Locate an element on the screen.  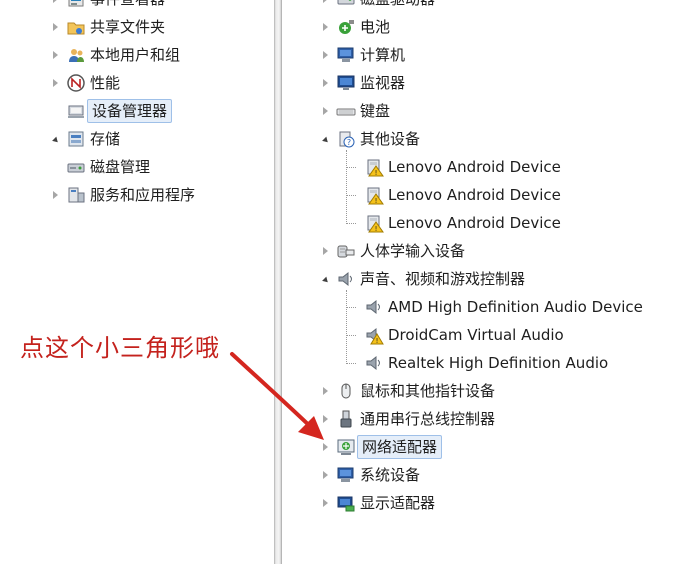
tree-node-6: 磁盘管理 is located at coordinates (106, 167).